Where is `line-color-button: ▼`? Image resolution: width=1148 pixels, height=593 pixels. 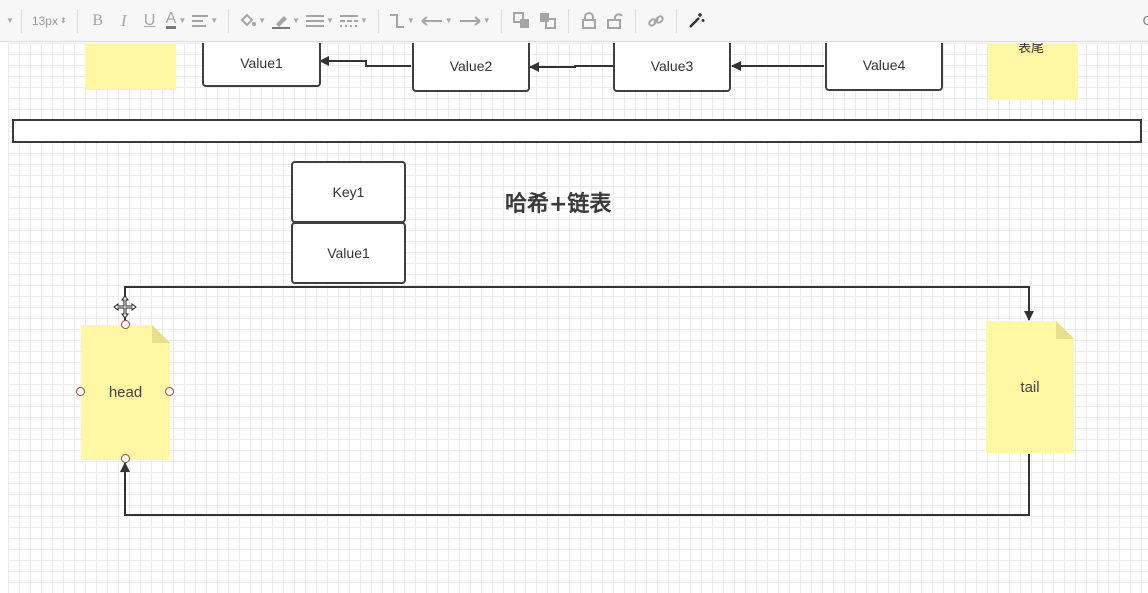 line-color-button: ▼ is located at coordinates (286, 21).